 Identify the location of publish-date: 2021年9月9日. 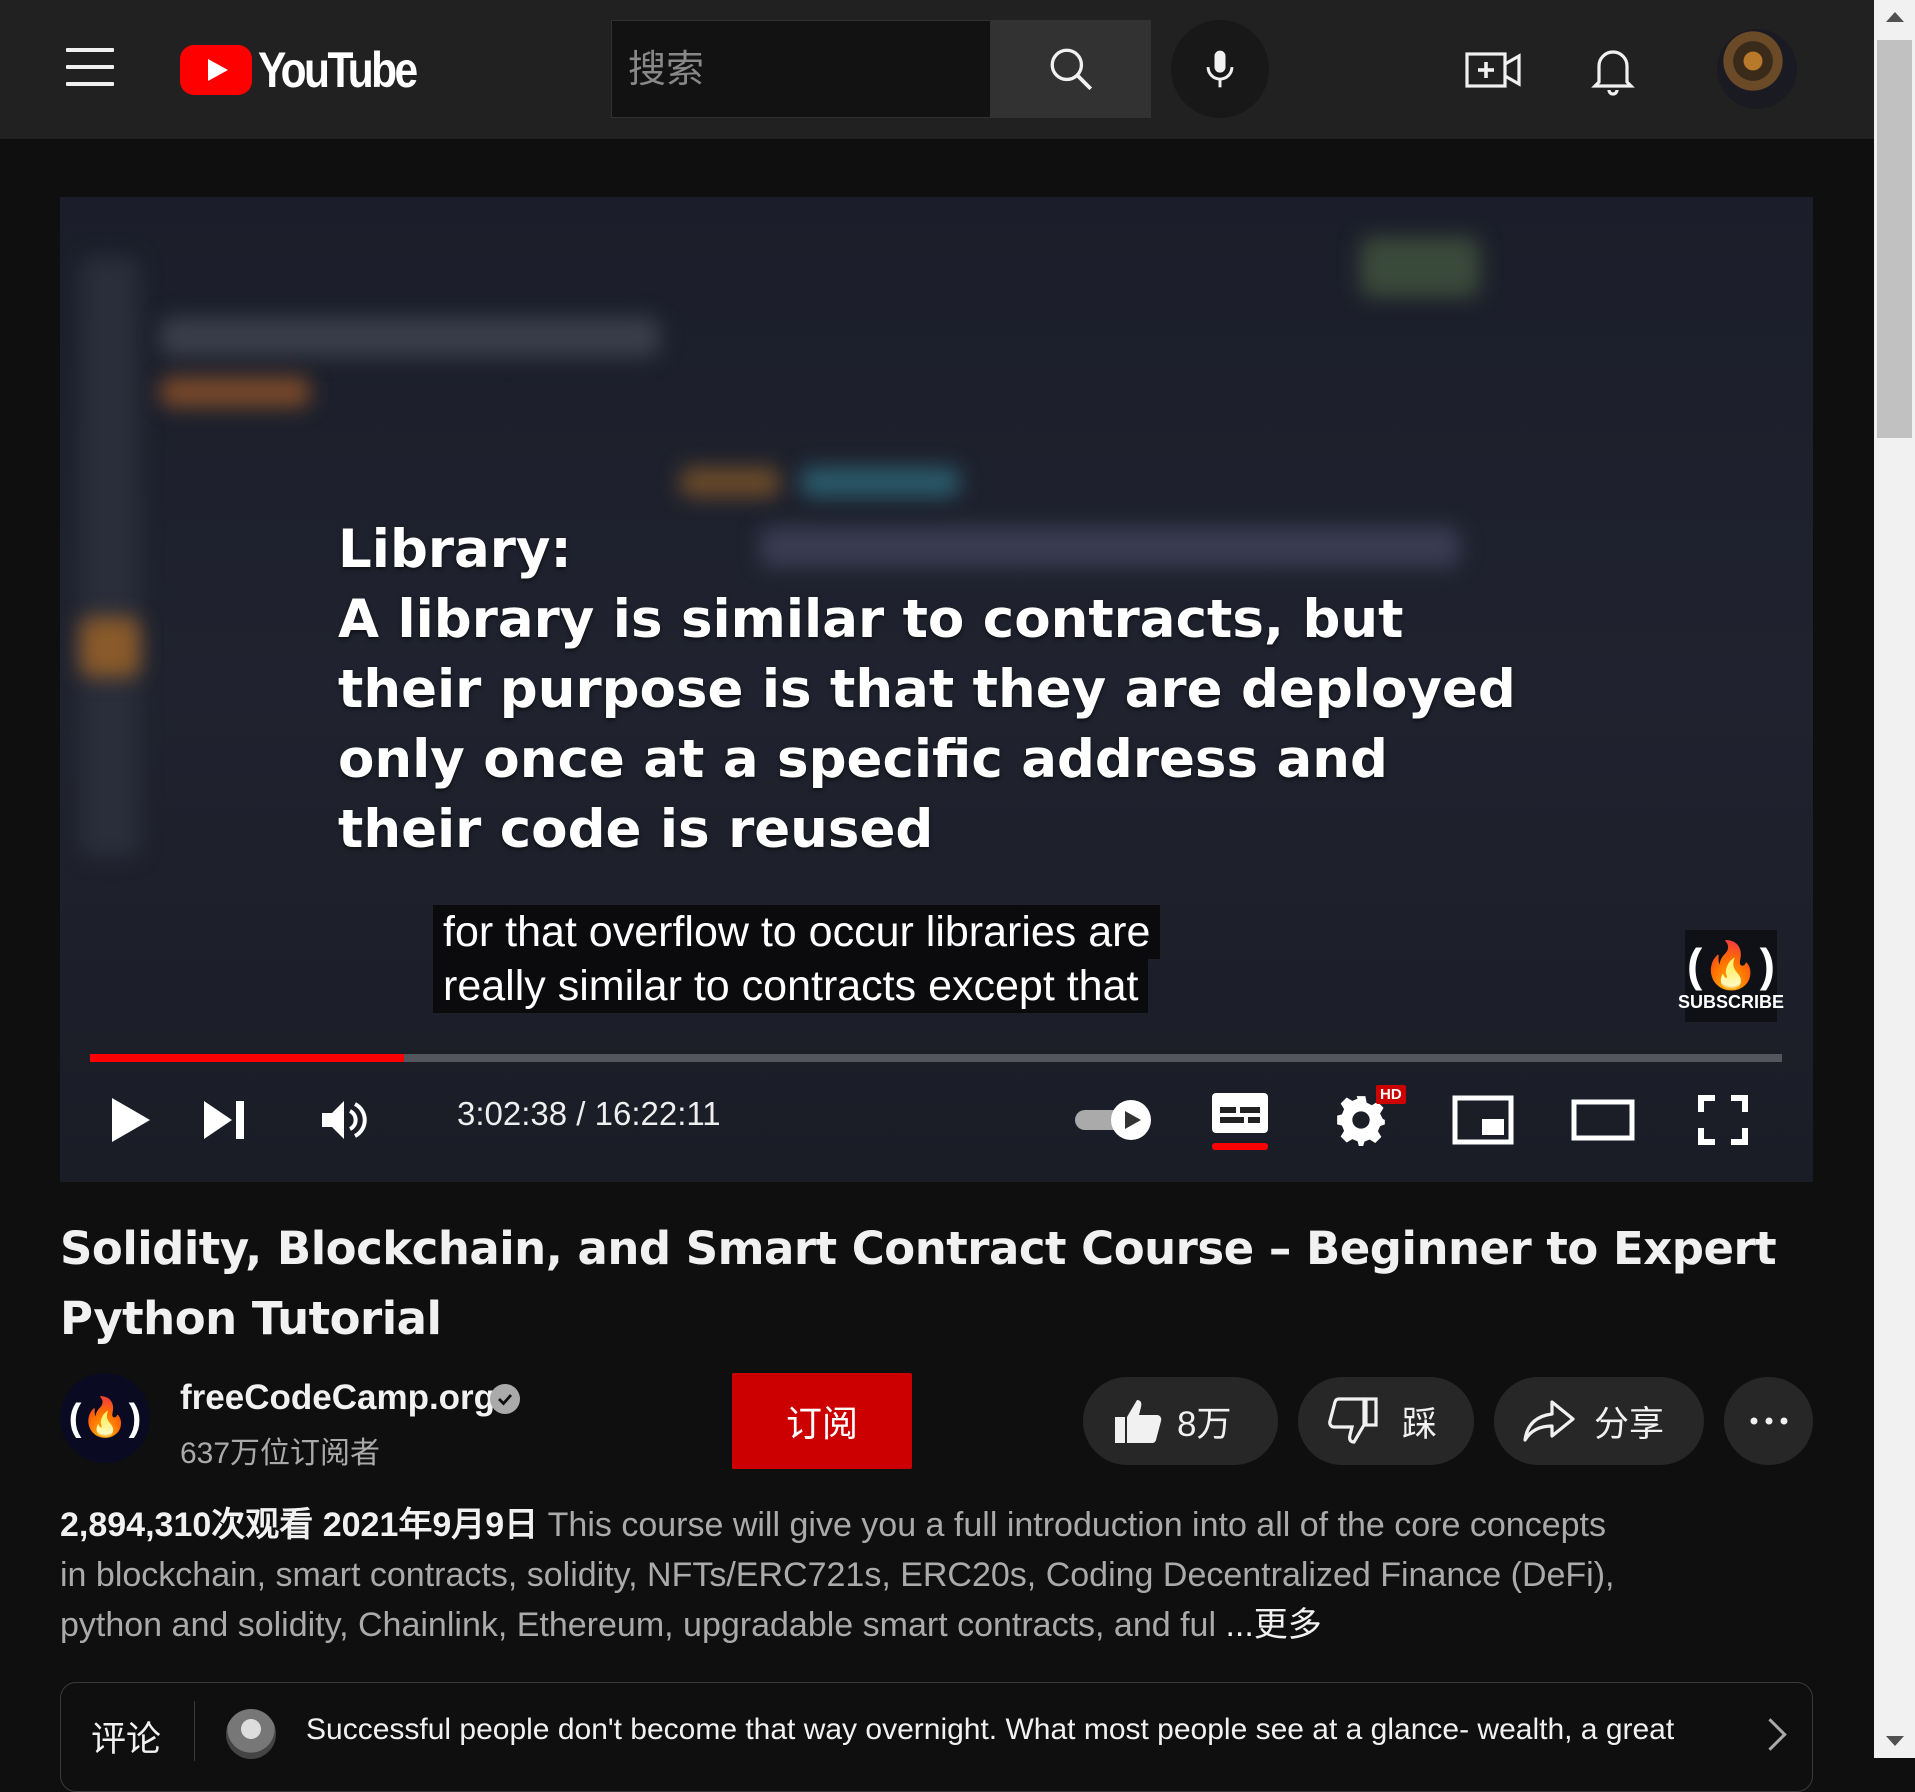
(430, 1525).